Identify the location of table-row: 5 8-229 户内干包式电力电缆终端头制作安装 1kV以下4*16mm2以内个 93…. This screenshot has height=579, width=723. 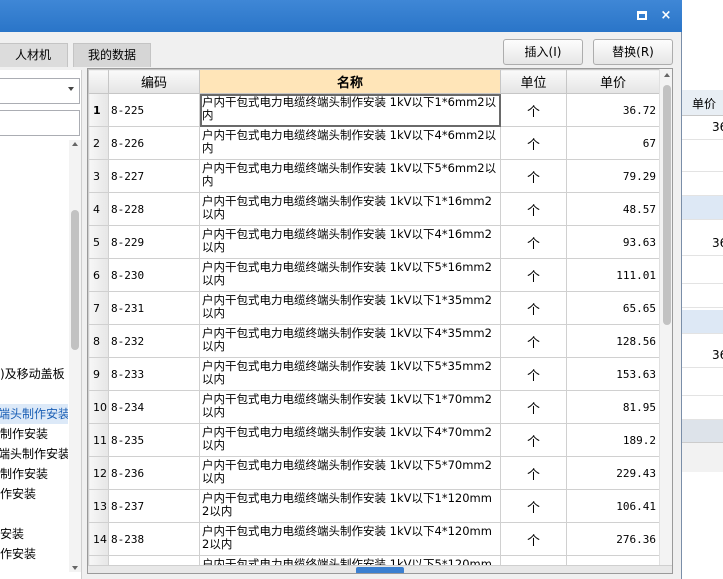
(374, 242).